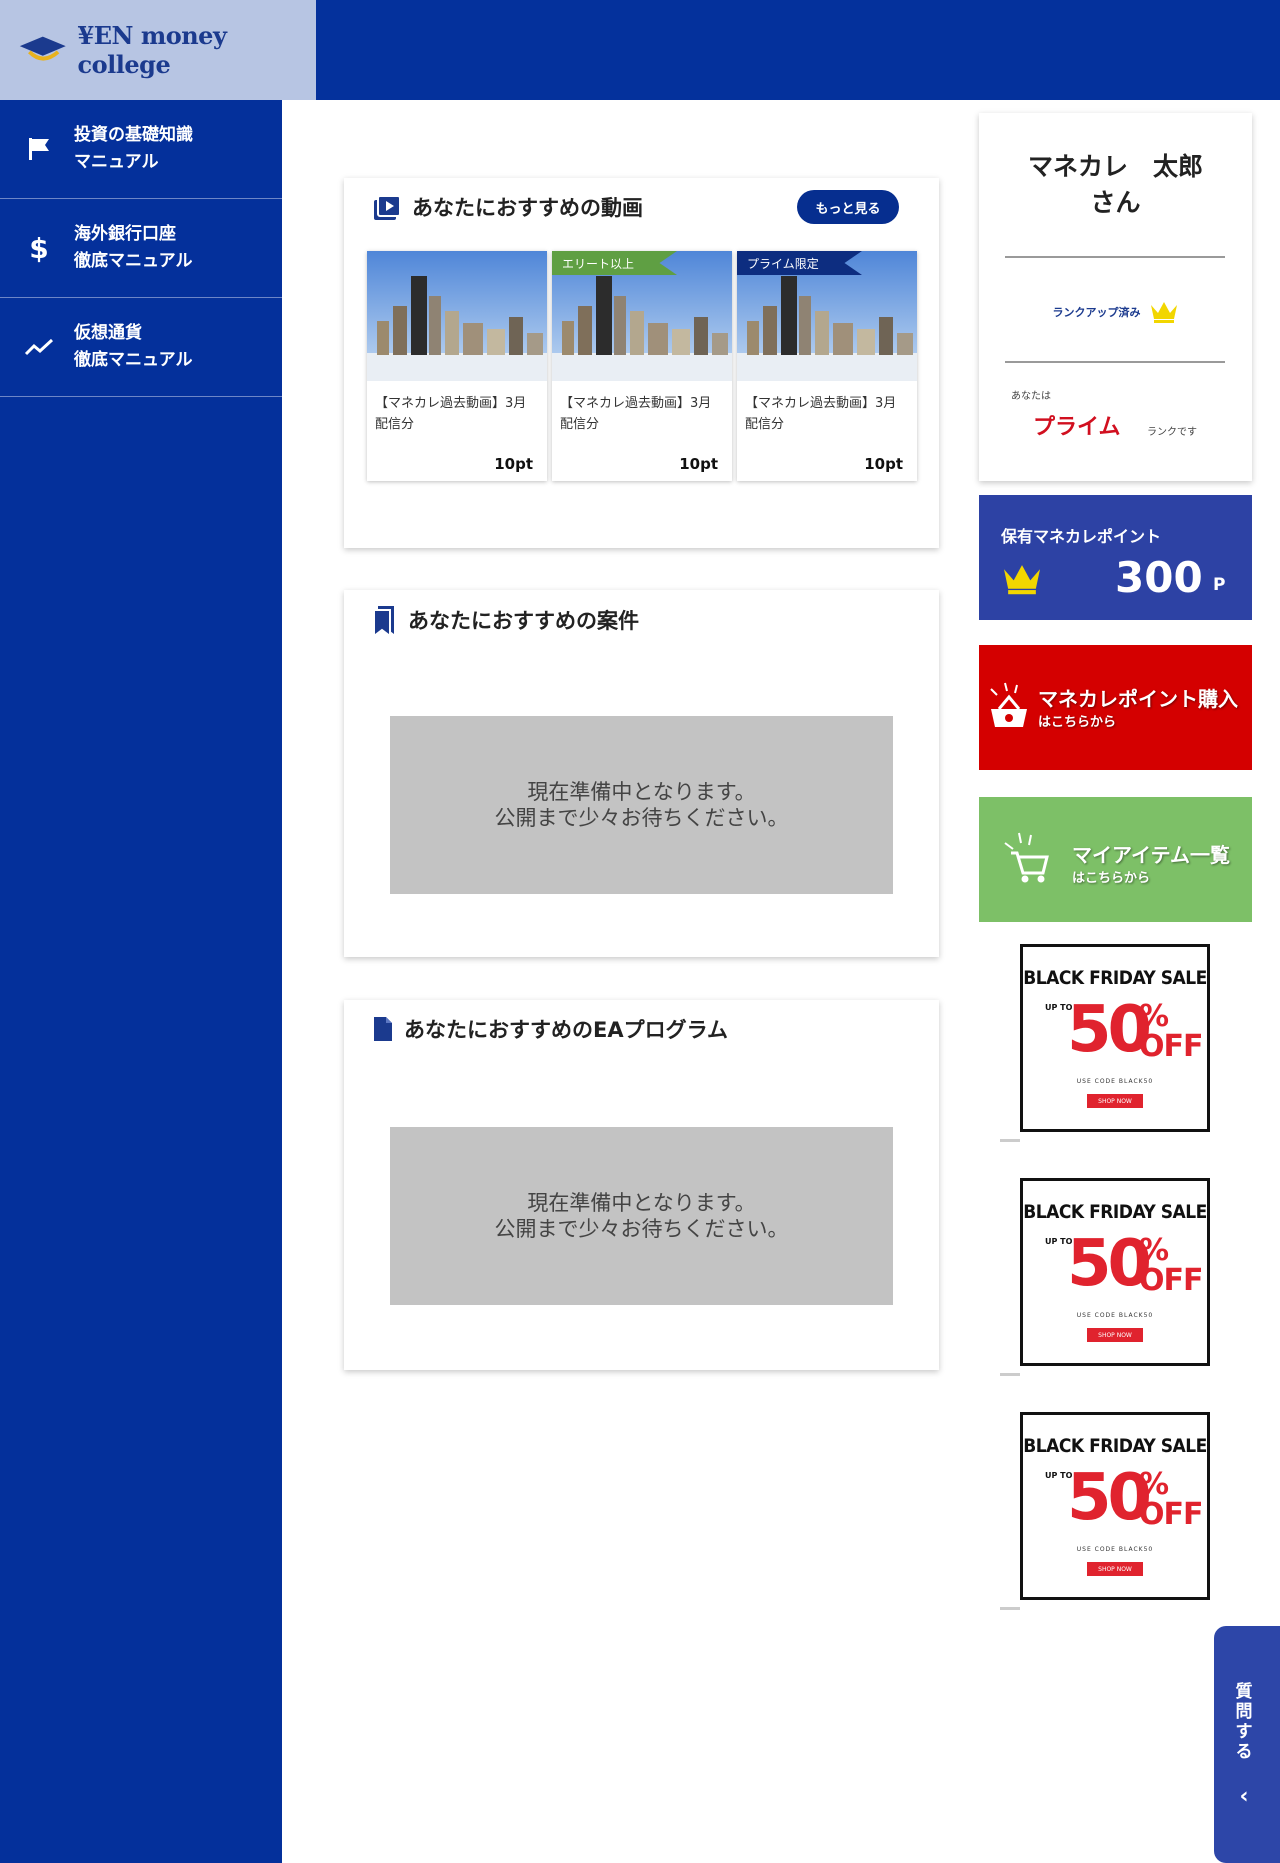 This screenshot has height=1863, width=1280. I want to click on elite-ribbon: エリート以上, so click(614, 263).